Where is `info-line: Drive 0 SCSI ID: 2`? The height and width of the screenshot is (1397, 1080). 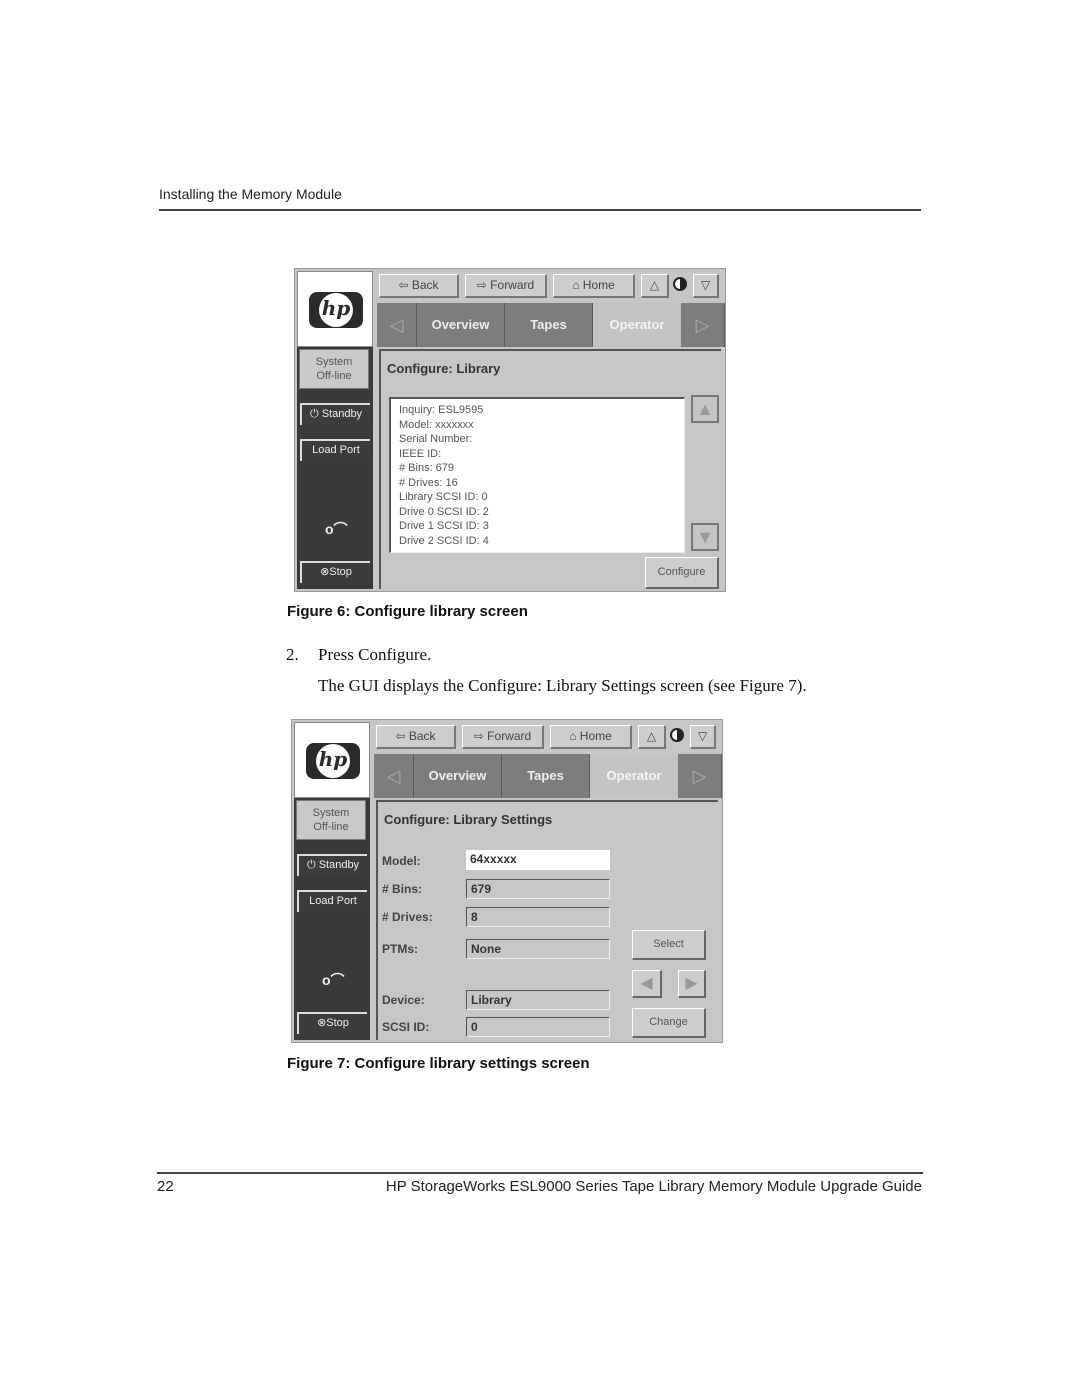
info-line: Drive 0 SCSI ID: 2 is located at coordinates (444, 511).